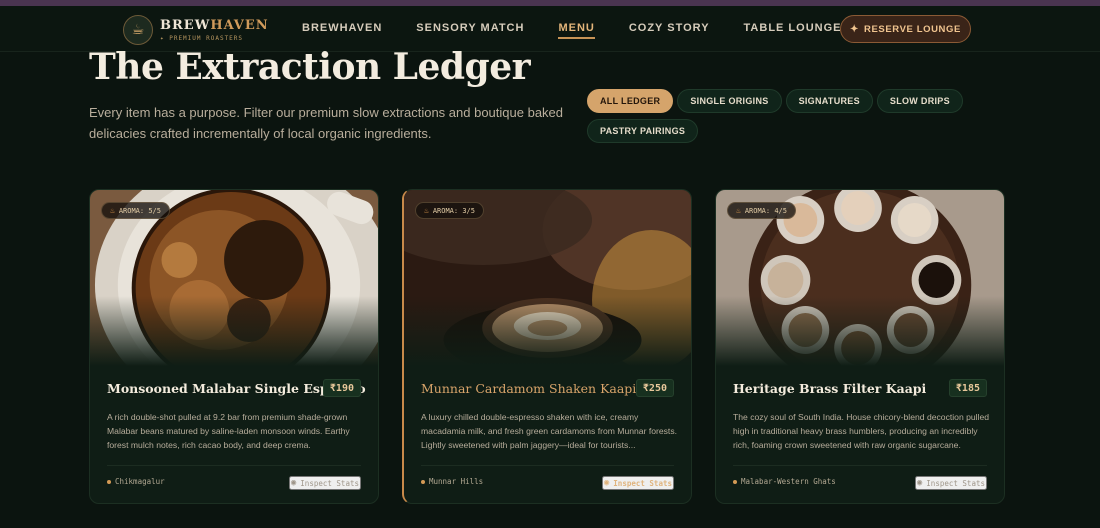 The image size is (1100, 528). I want to click on origin-text: Munnar Hills, so click(456, 481).